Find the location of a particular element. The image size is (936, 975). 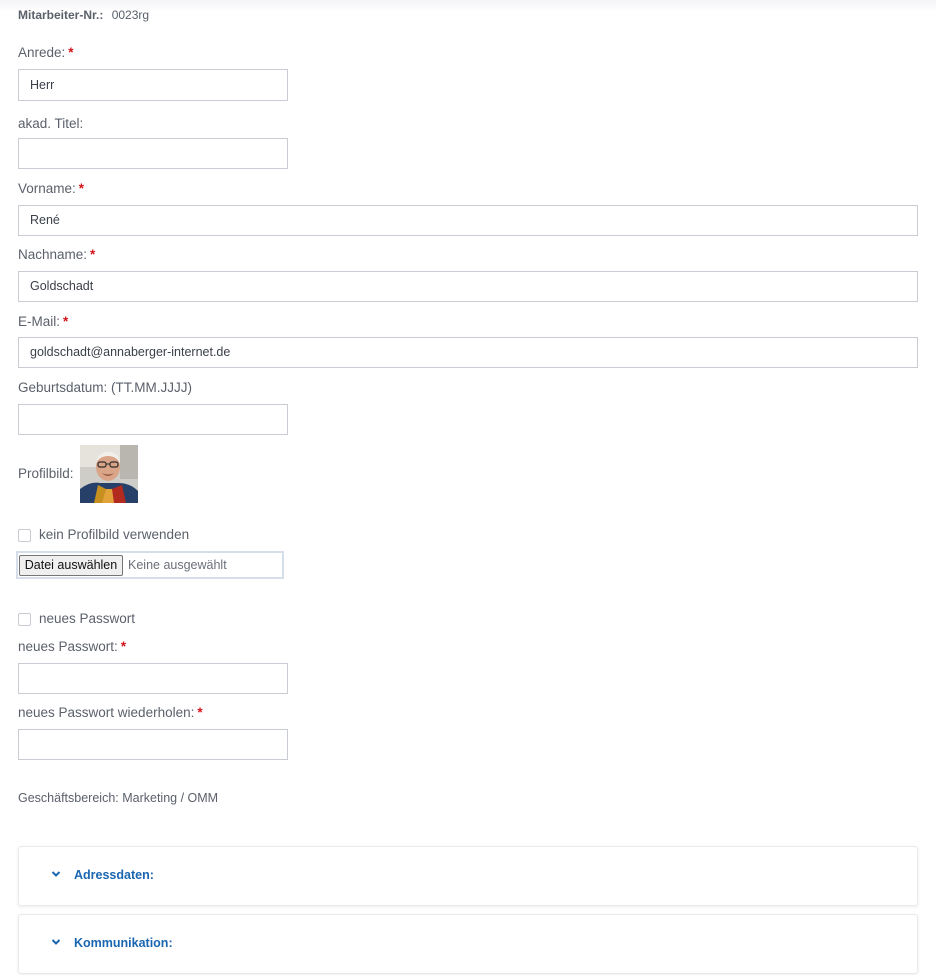

no-profile-image-label: kein Profilbild verwenden is located at coordinates (114, 534).